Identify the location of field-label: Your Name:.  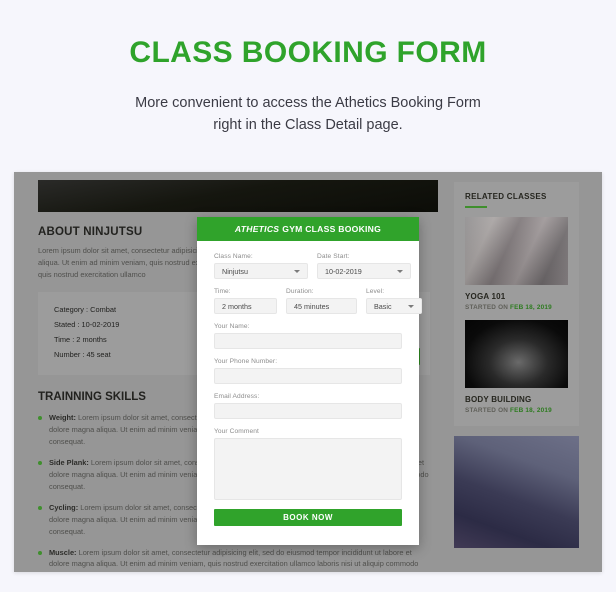
(232, 326).